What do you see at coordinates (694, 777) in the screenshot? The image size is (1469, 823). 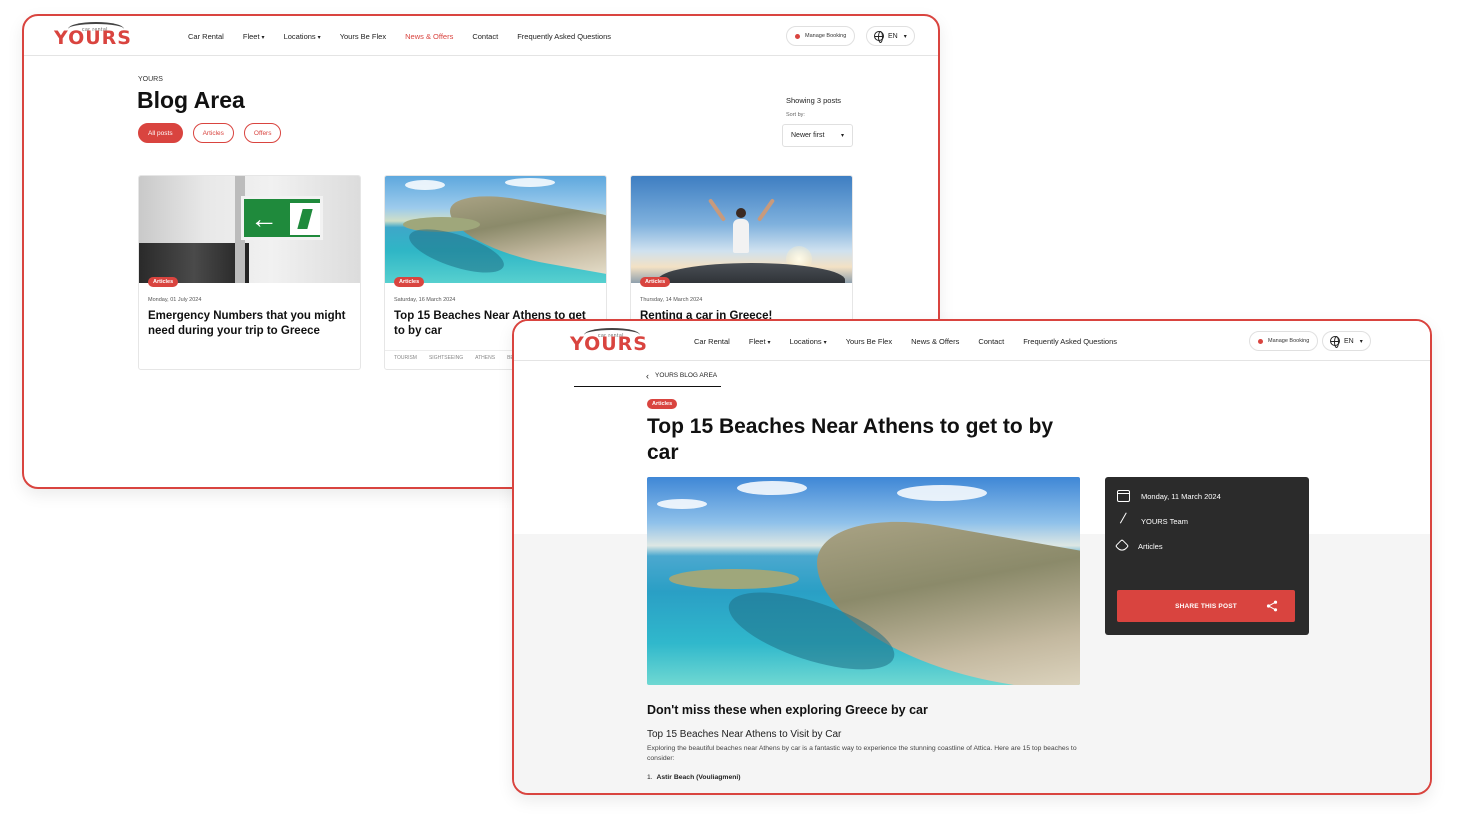 I see `list-item: 1. Astir Beach (Vouliagmeni)` at bounding box center [694, 777].